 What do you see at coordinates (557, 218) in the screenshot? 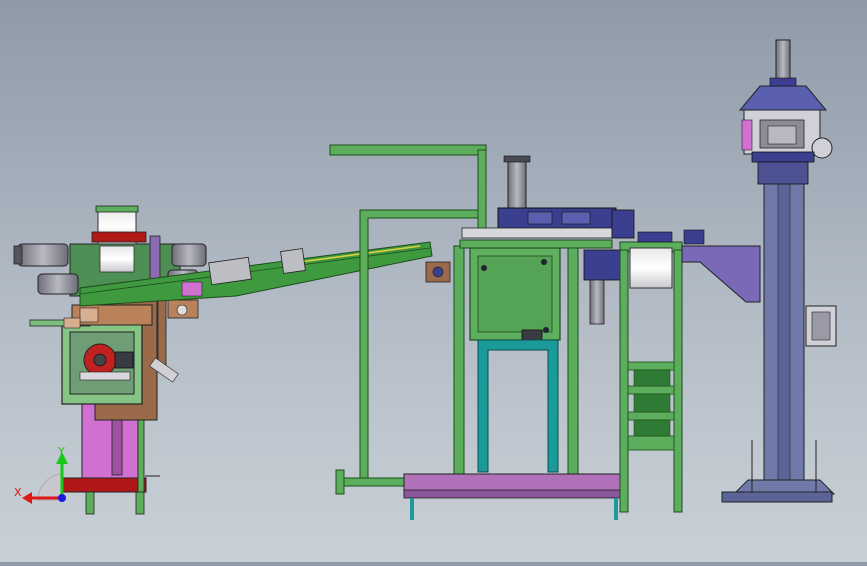
I see `navy-carriage` at bounding box center [557, 218].